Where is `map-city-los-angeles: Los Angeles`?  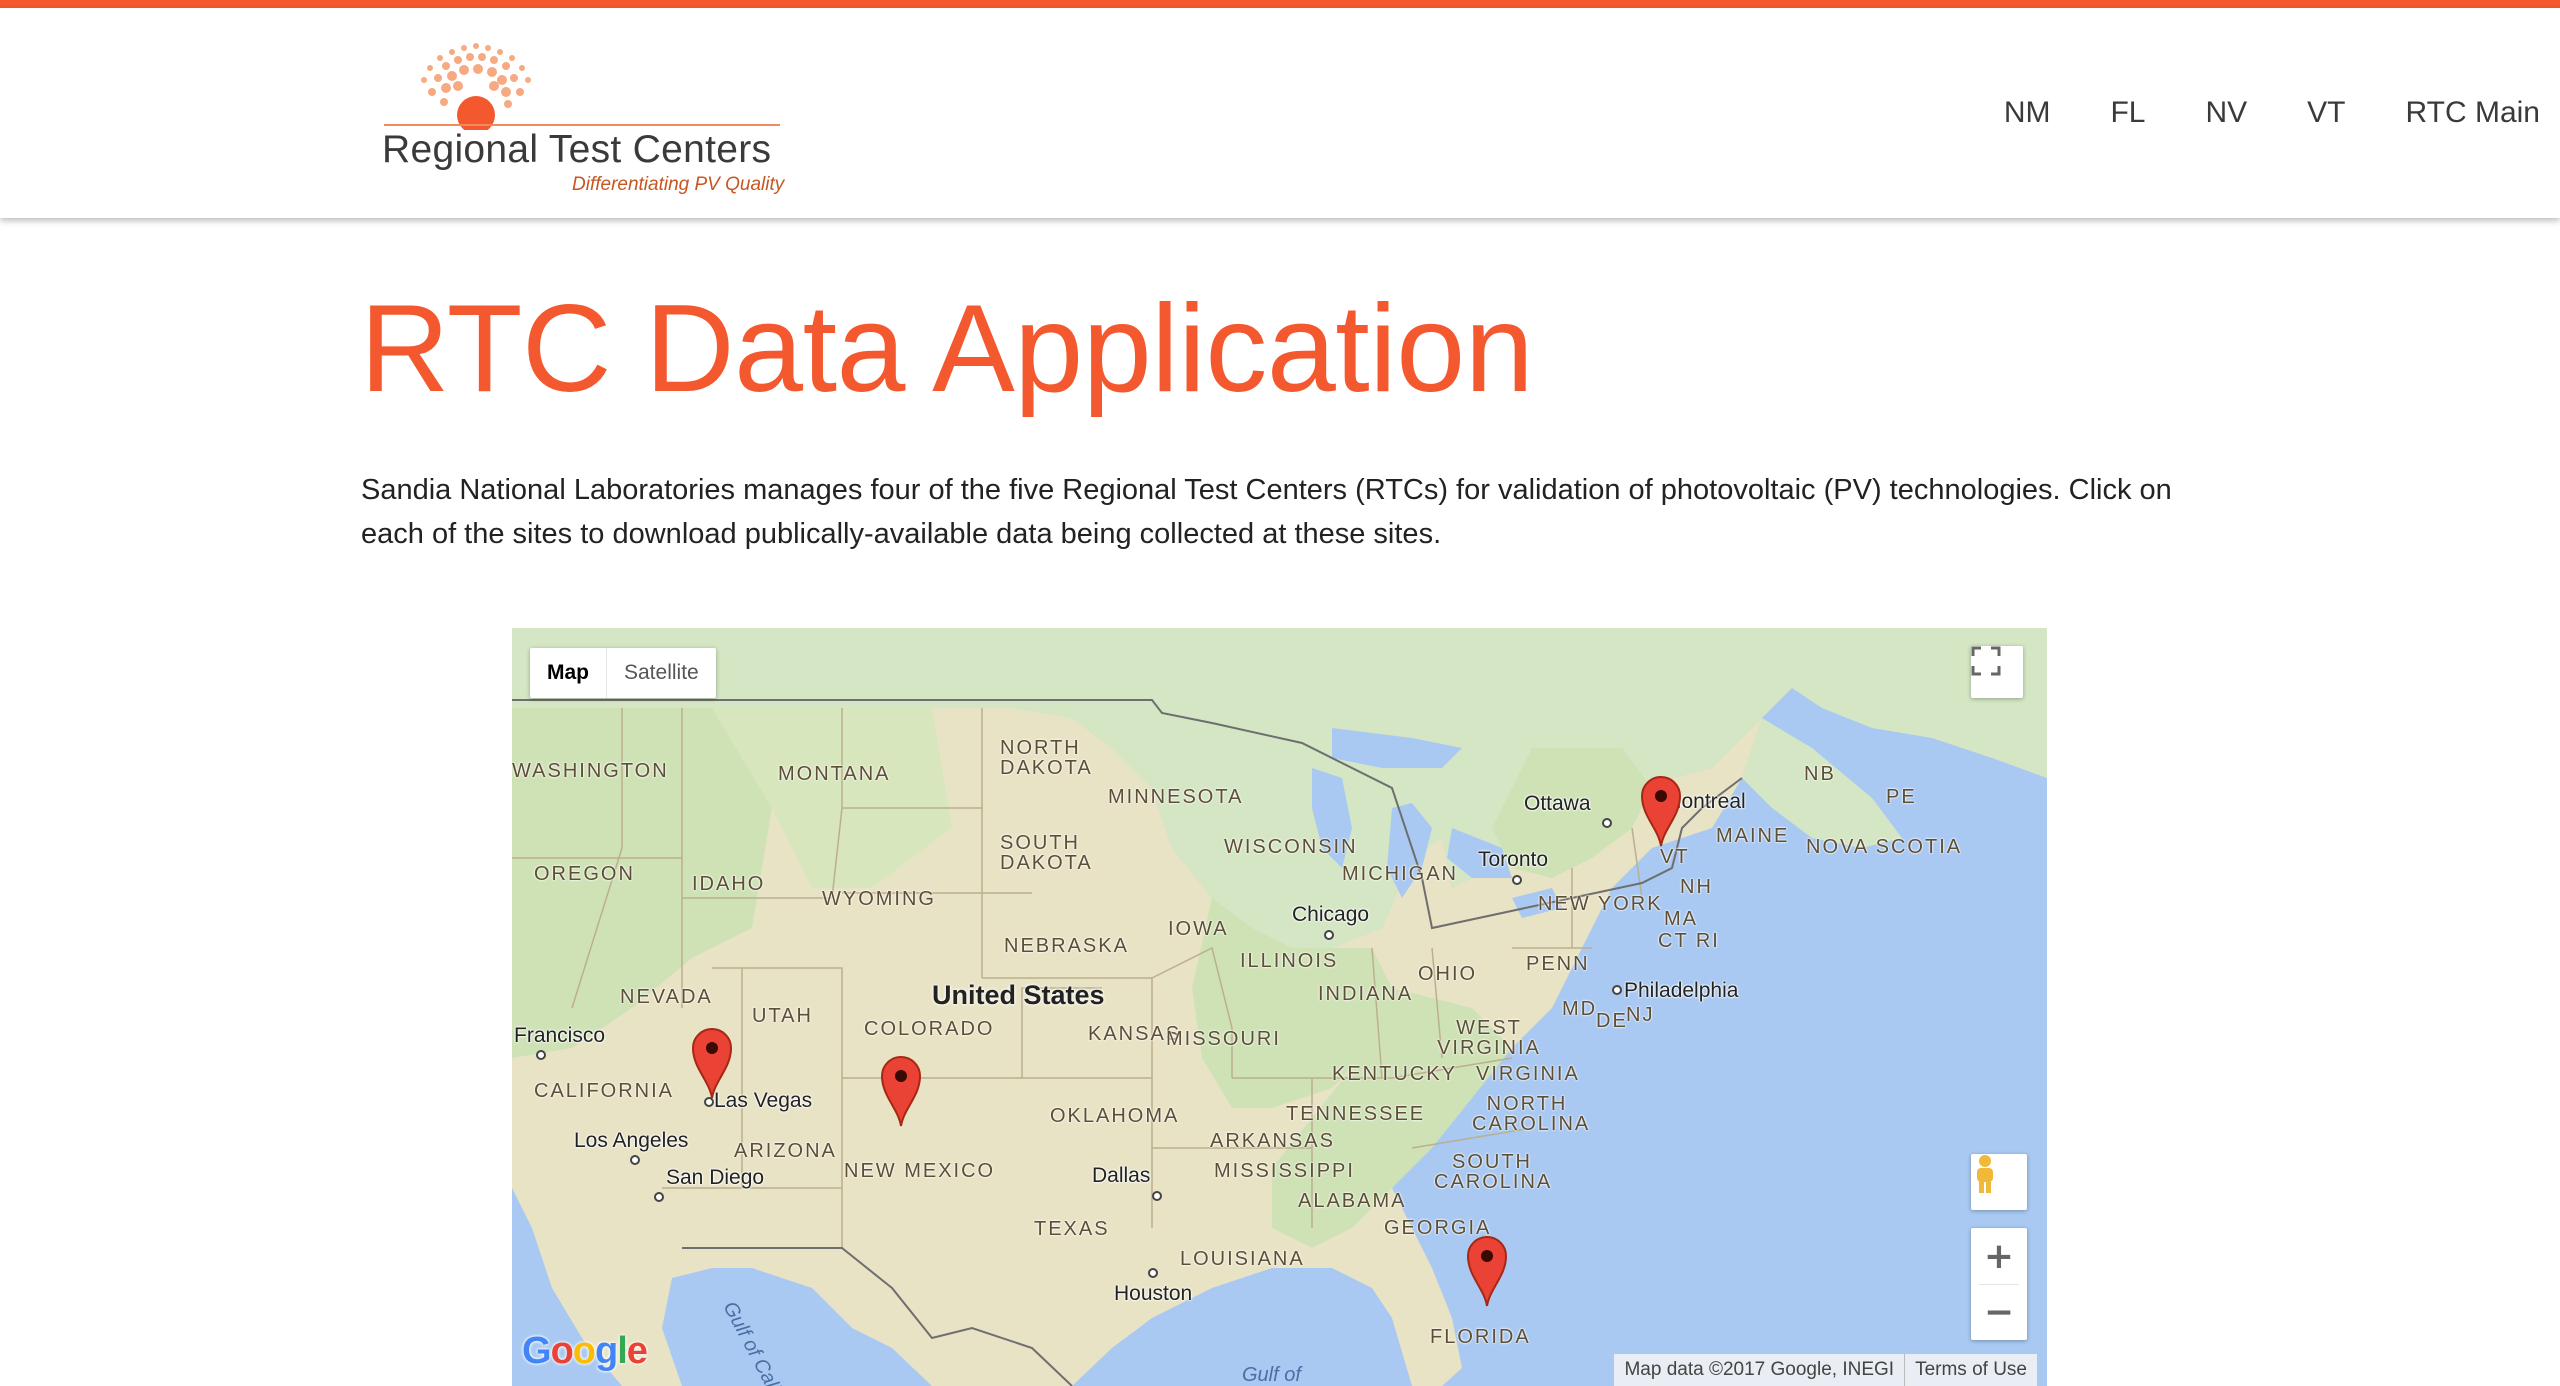
map-city-los-angeles: Los Angeles is located at coordinates (631, 1140).